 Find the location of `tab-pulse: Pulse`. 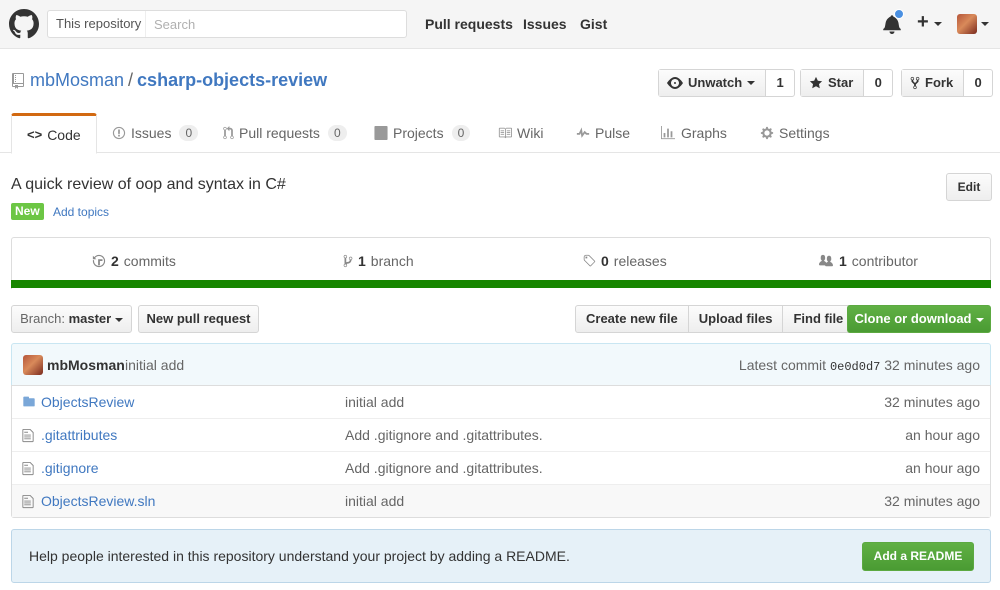

tab-pulse: Pulse is located at coordinates (603, 133).